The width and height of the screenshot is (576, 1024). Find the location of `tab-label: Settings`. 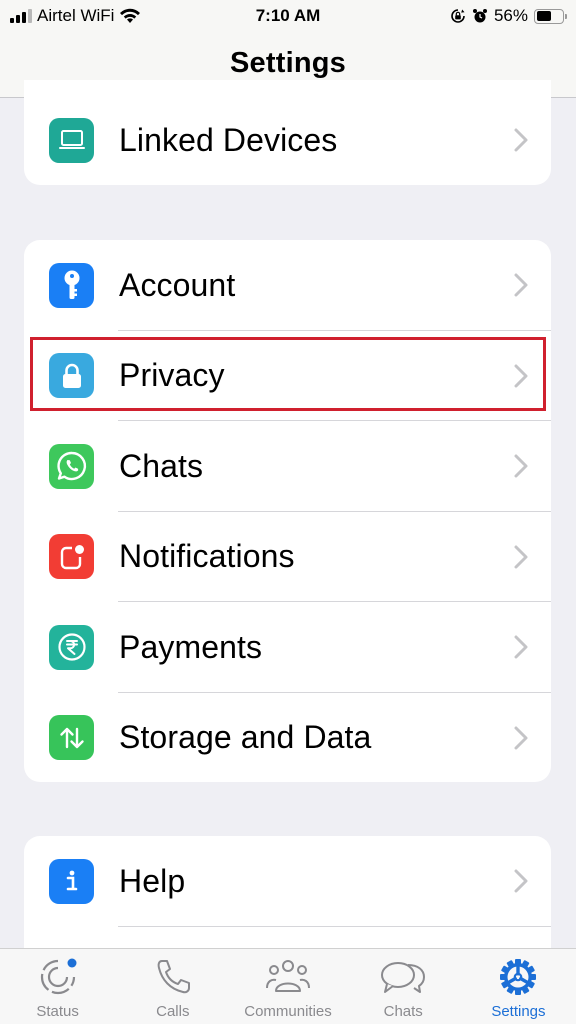

tab-label: Settings is located at coordinates (518, 1011).